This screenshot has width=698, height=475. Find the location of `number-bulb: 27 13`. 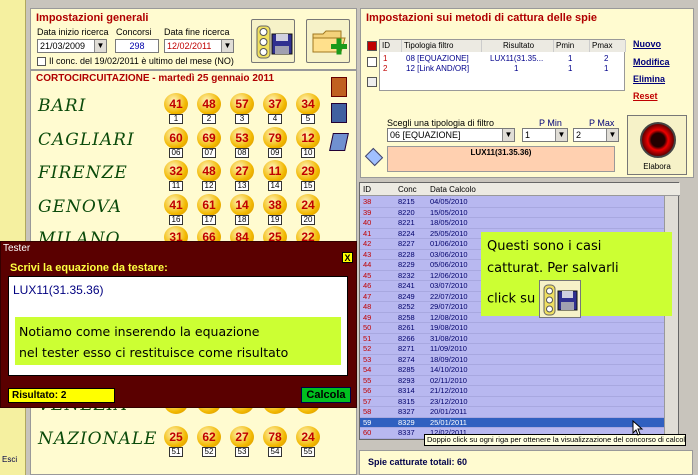

number-bulb: 27 13 is located at coordinates (242, 175).